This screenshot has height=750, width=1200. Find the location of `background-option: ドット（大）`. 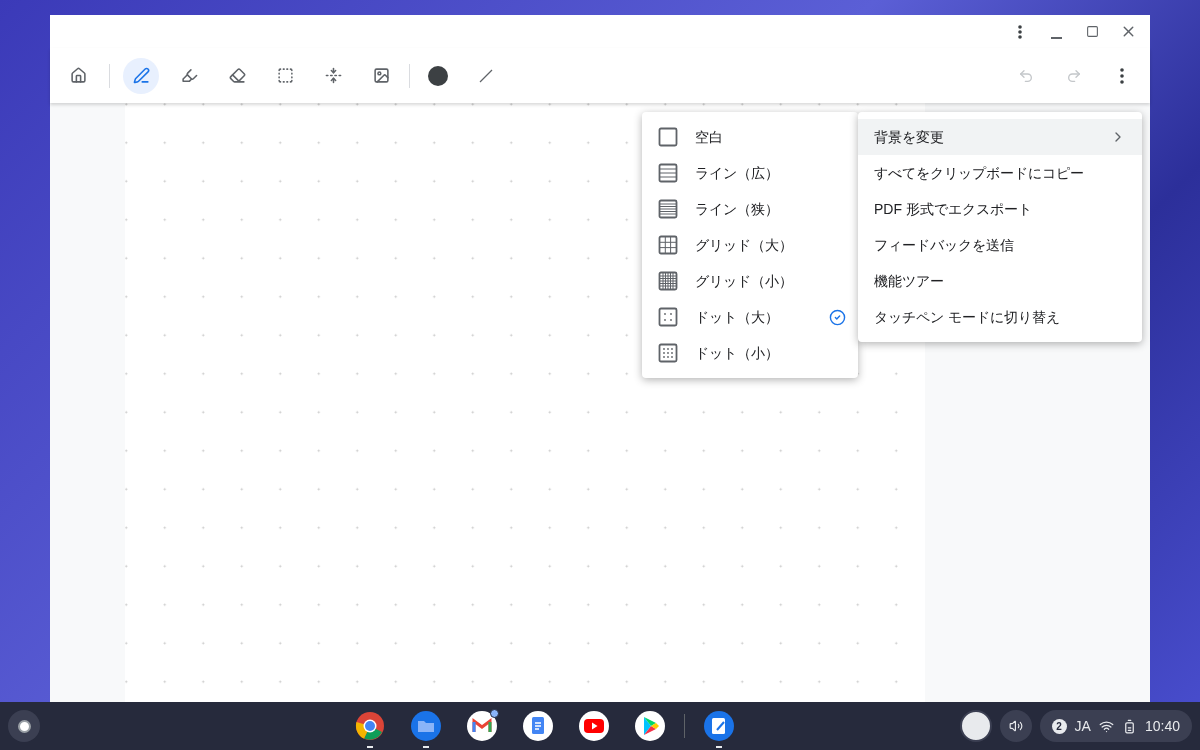

background-option: ドット（大） is located at coordinates (750, 317).